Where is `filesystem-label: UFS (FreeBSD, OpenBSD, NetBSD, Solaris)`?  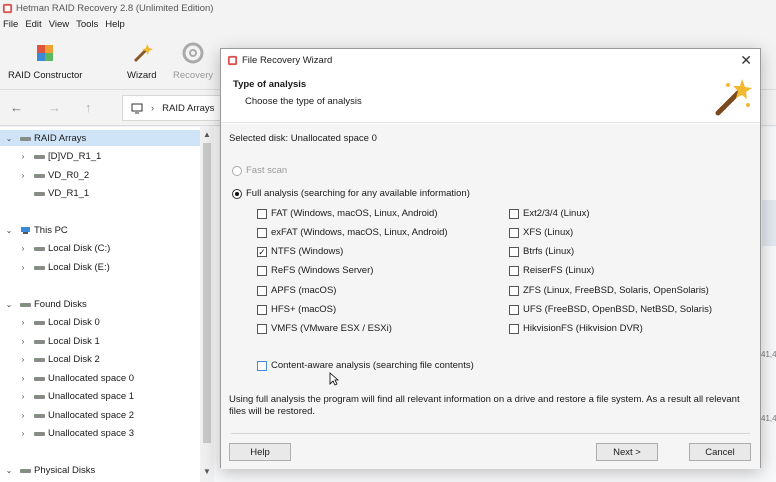
filesystem-label: UFS (FreeBSD, OpenBSD, NetBSD, Solaris) is located at coordinates (617, 309).